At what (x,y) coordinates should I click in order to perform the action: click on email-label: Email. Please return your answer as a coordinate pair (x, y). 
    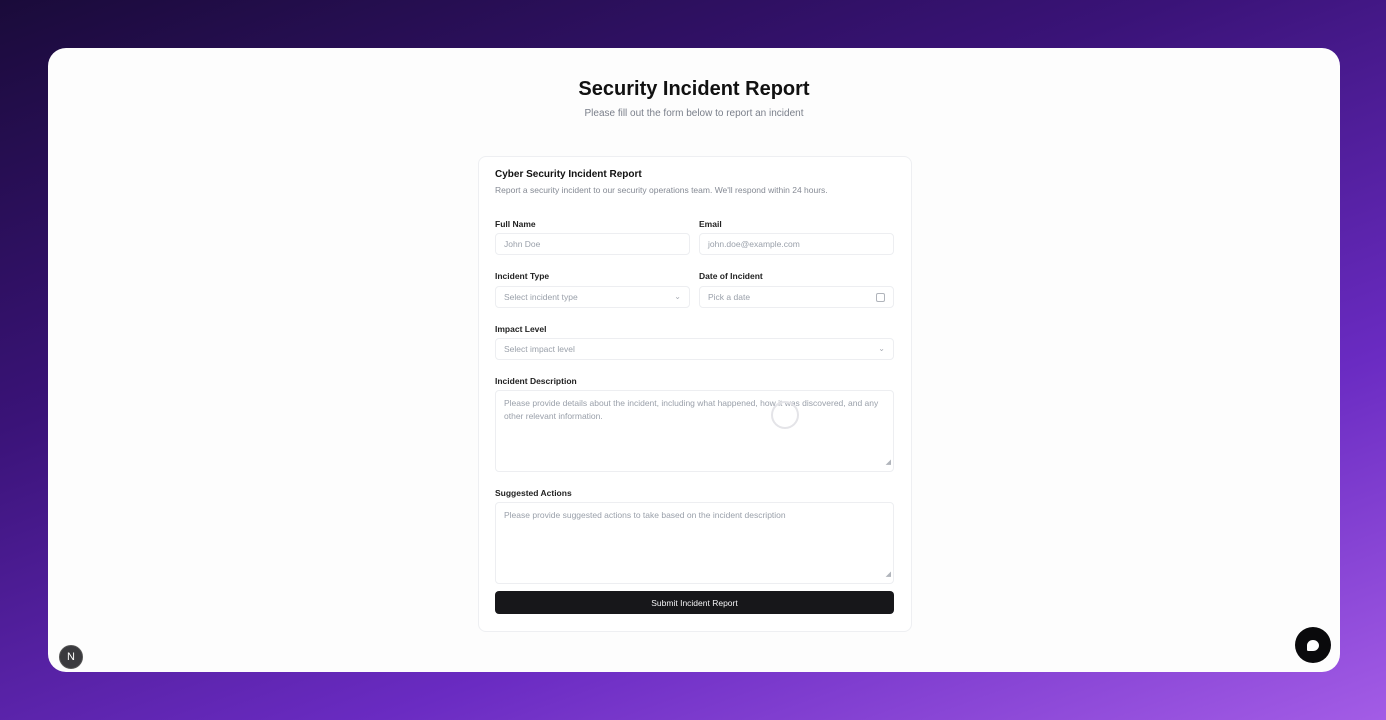
    Looking at the image, I should click on (710, 224).